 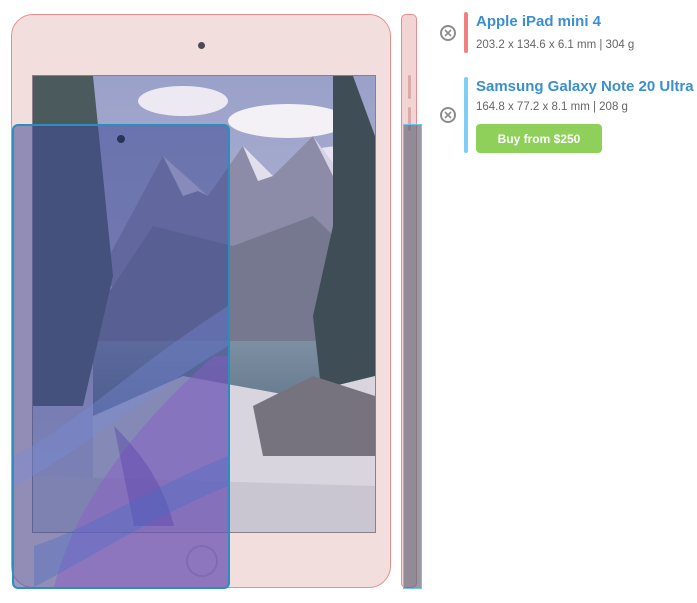 I want to click on remove-samsung-button, so click(x=448, y=115).